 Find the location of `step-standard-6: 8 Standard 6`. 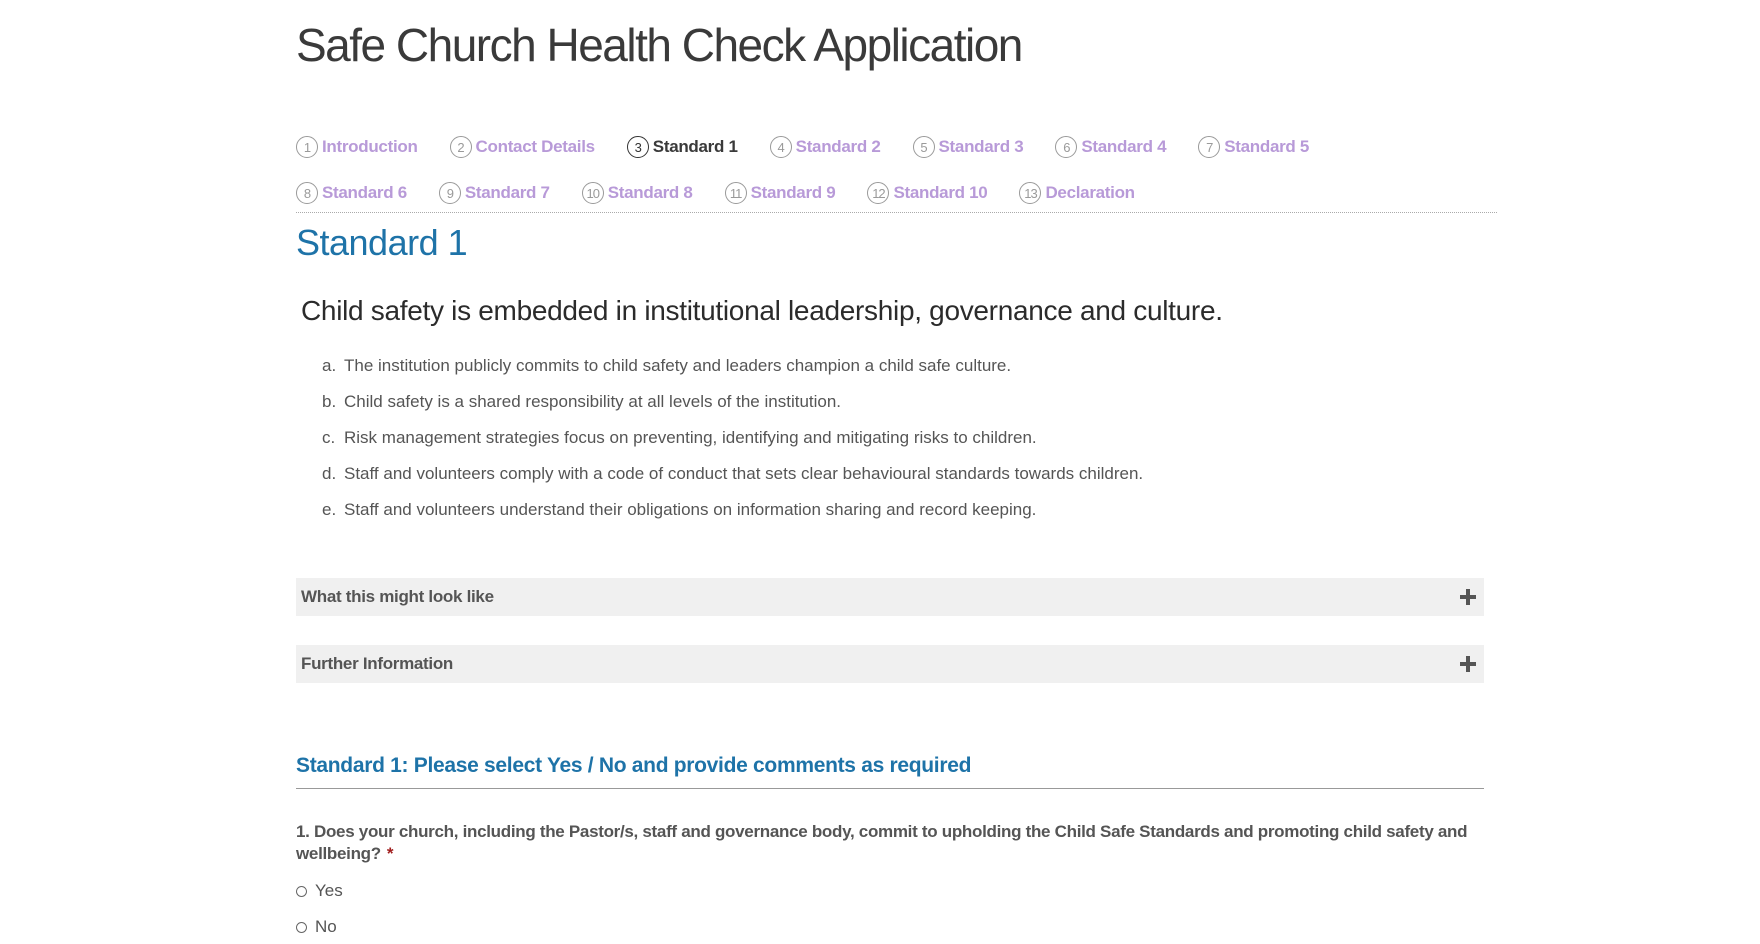

step-standard-6: 8 Standard 6 is located at coordinates (351, 193).